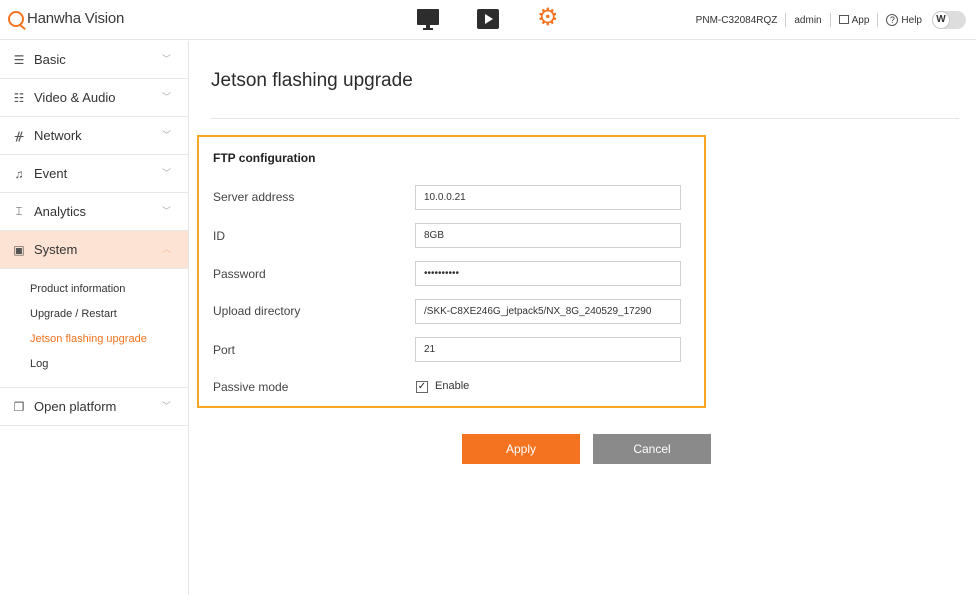 The image size is (976, 595). What do you see at coordinates (76, 18) in the screenshot?
I see `logo-text: Hanwha Vision` at bounding box center [76, 18].